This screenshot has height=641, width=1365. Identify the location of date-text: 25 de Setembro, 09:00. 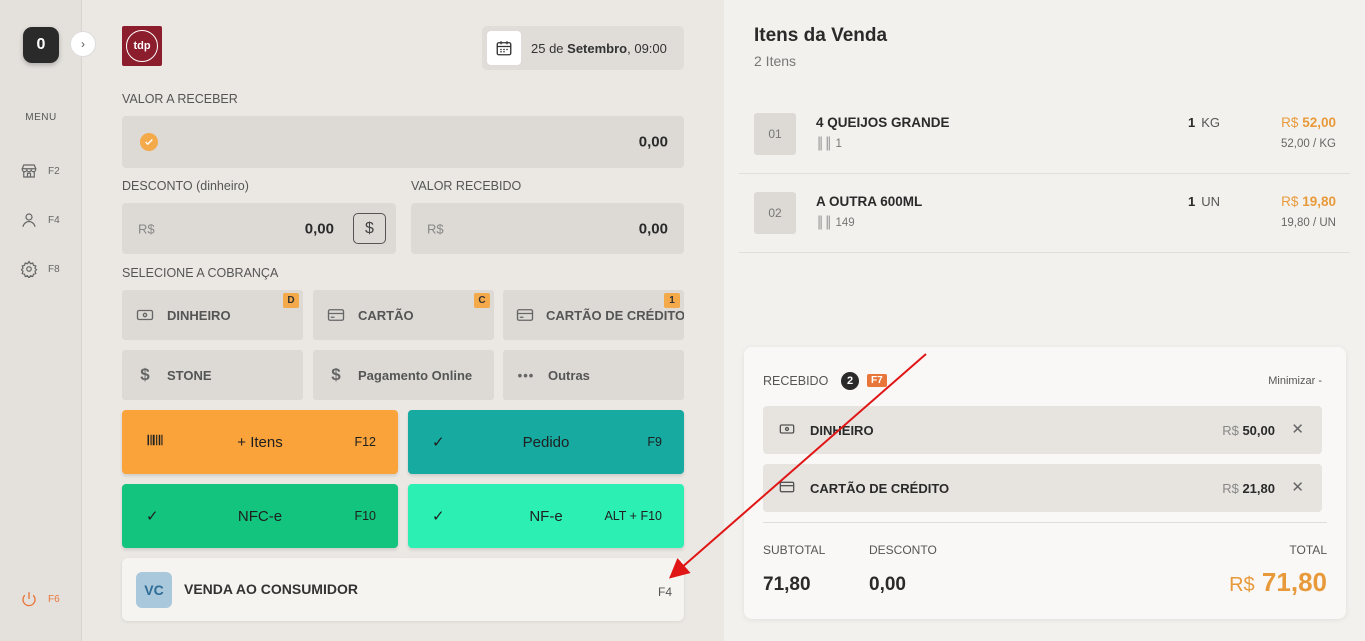
(599, 48).